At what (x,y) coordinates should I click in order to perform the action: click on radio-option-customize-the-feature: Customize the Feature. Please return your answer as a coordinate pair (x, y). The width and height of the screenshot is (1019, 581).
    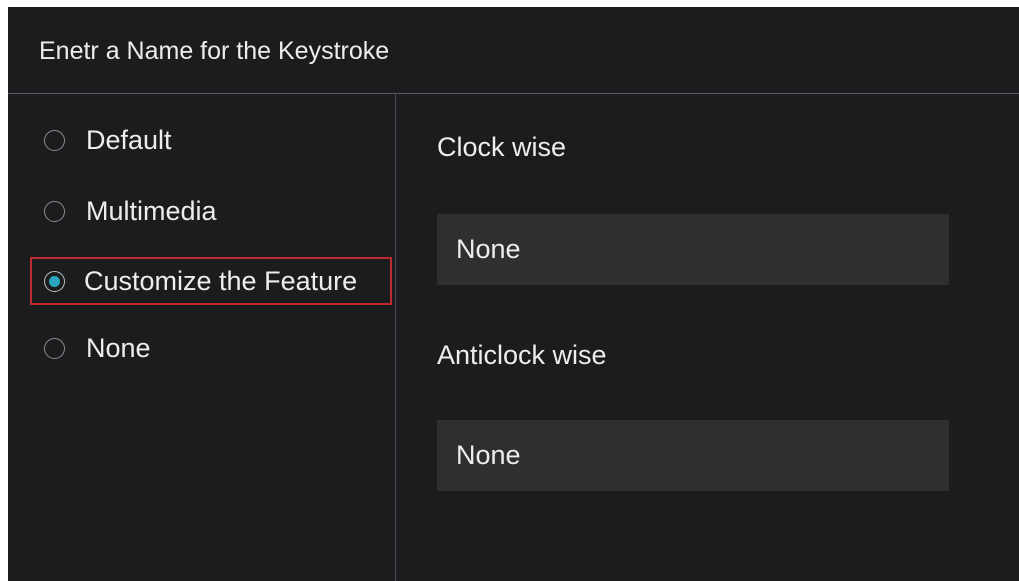
    Looking at the image, I should click on (211, 281).